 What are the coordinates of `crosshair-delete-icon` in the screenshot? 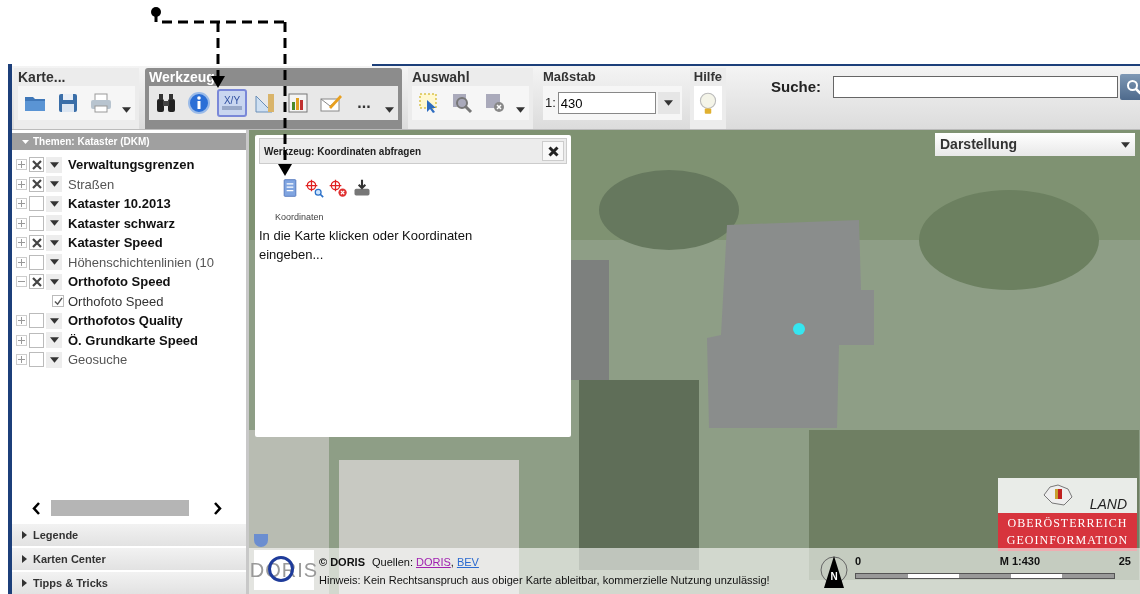 It's located at (337, 188).